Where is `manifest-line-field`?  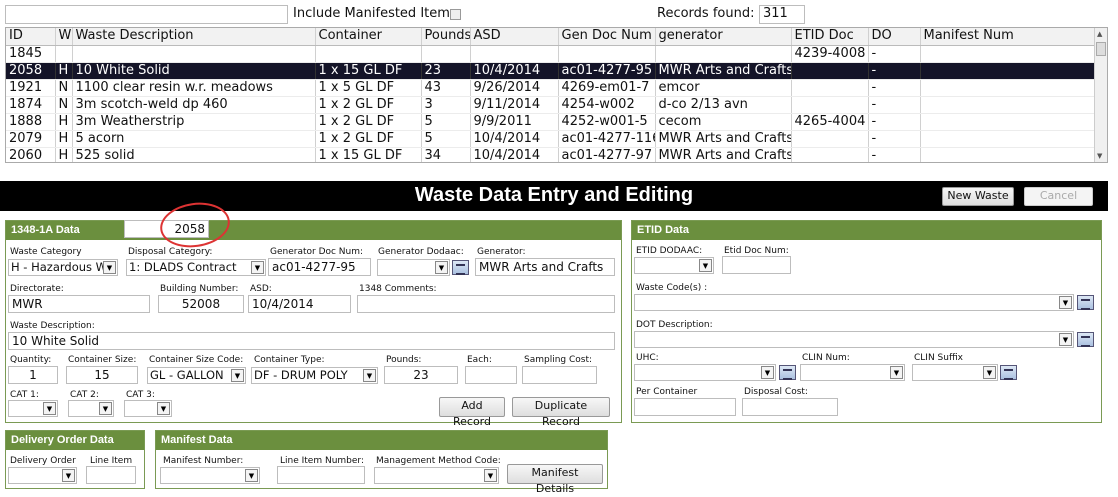 manifest-line-field is located at coordinates (321, 475).